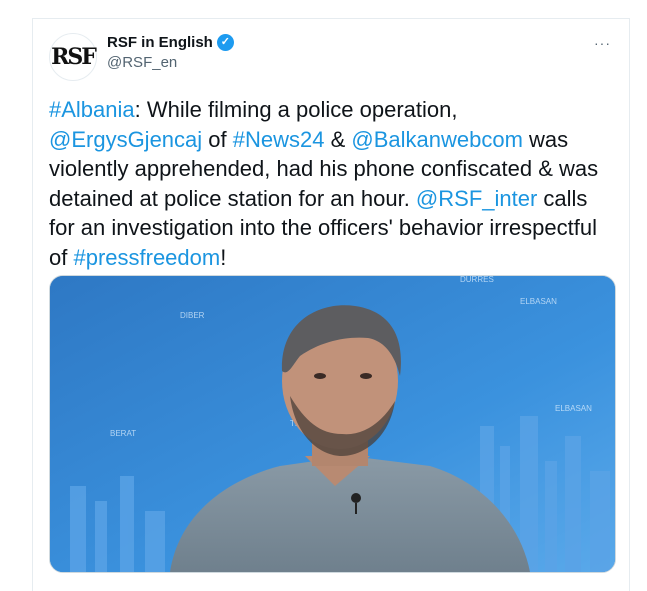 Image resolution: width=647 pixels, height=591 pixels. Describe the element at coordinates (217, 139) in the screenshot. I see `tweet-text-segment: of` at that location.